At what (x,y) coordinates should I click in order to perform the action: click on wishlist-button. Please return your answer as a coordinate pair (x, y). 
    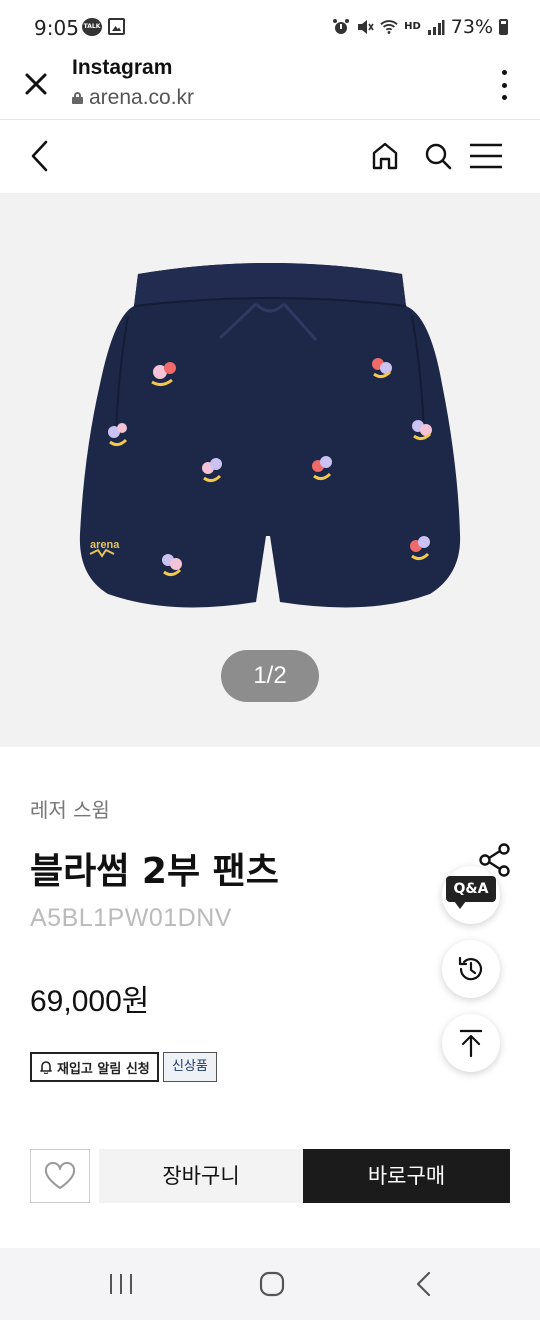
    Looking at the image, I should click on (60, 1176).